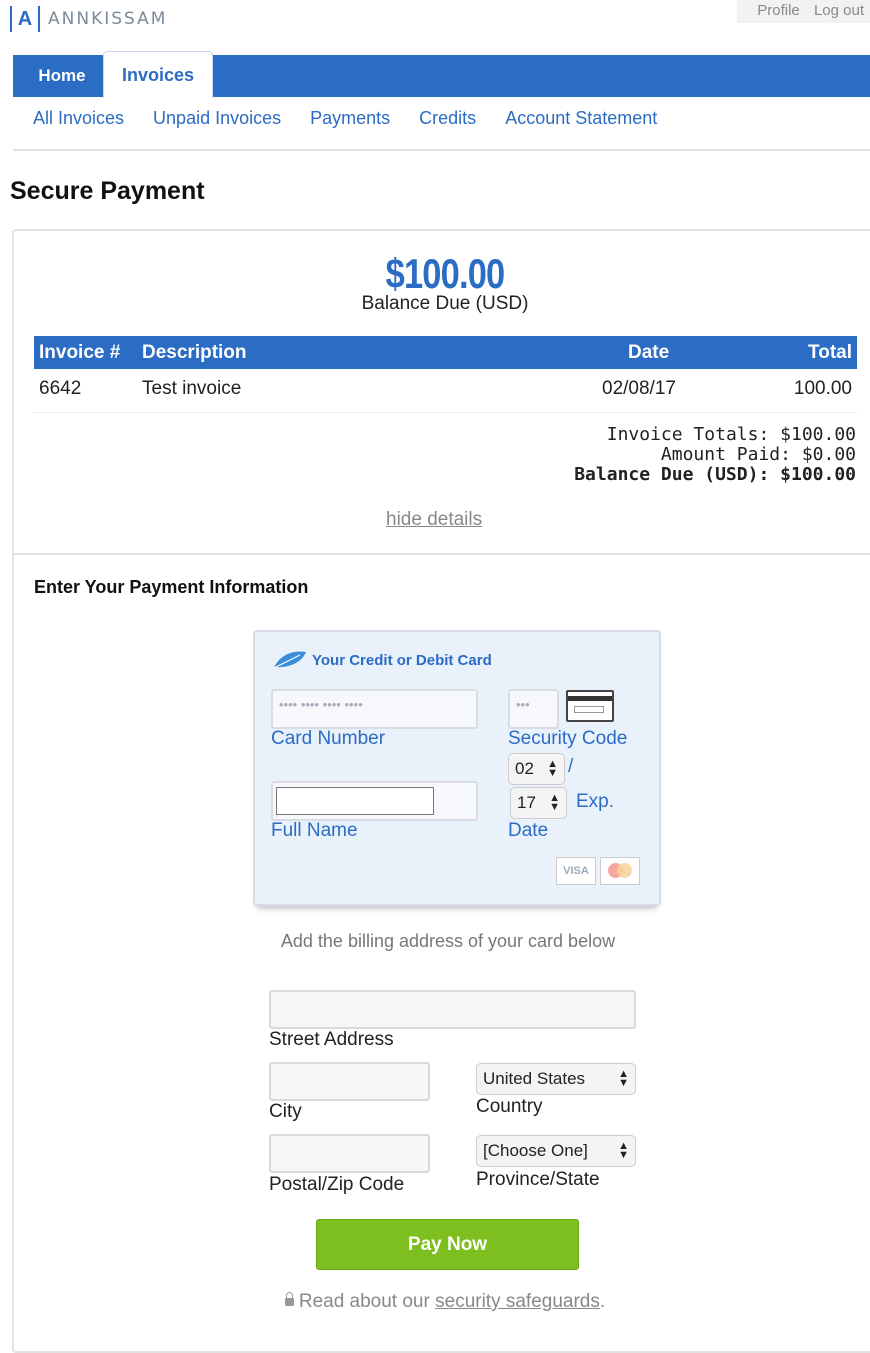  I want to click on page-title: Secure Payment, so click(107, 191).